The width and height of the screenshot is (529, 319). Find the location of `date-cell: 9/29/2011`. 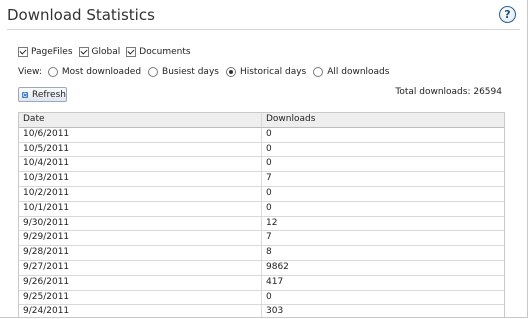

date-cell: 9/29/2011 is located at coordinates (140, 238).